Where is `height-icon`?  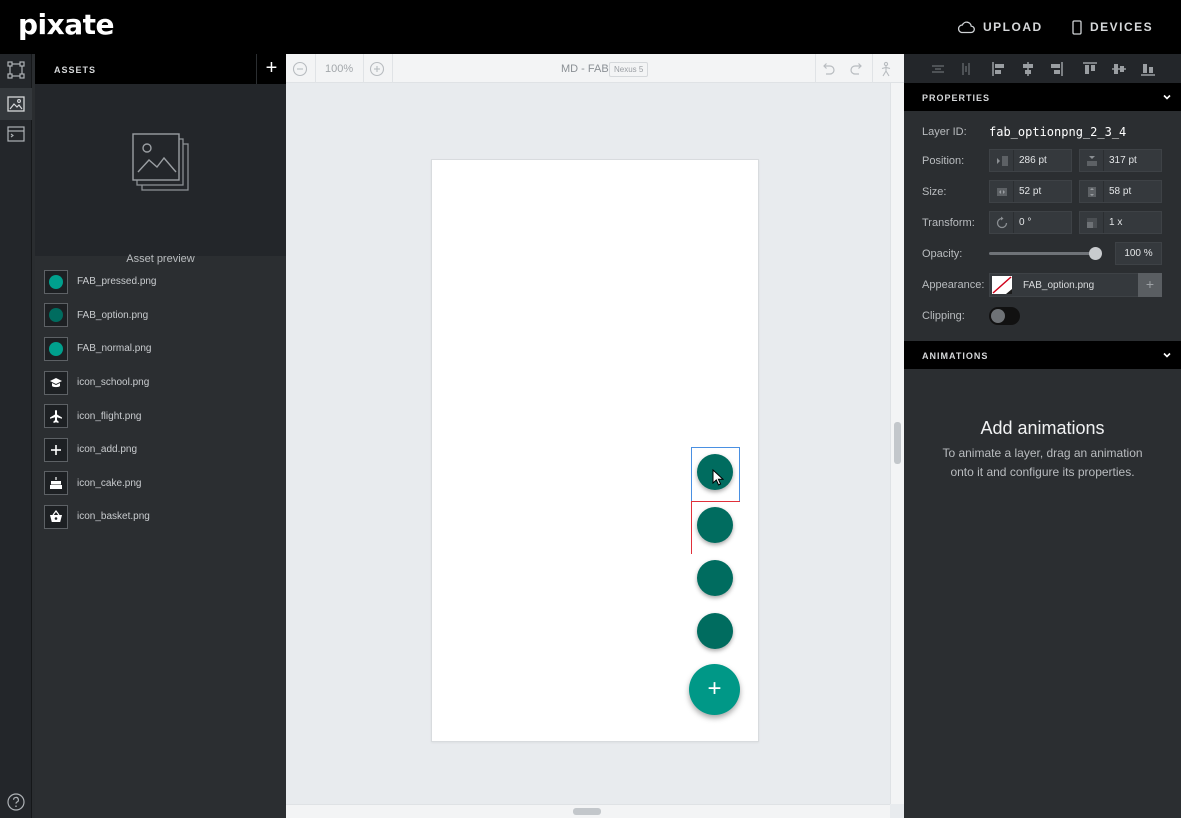
height-icon is located at coordinates (1092, 191).